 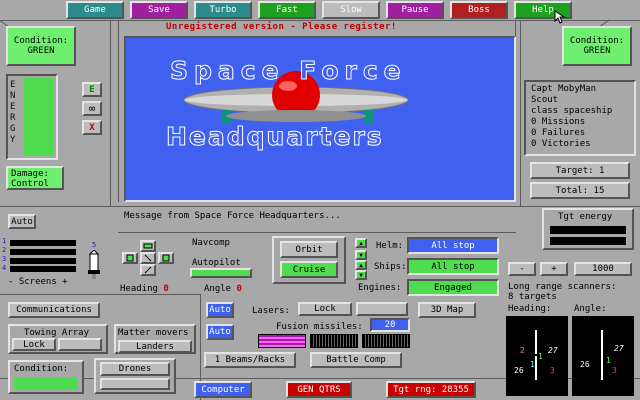 I want to click on damage-label: Damage:, so click(x=30, y=174).